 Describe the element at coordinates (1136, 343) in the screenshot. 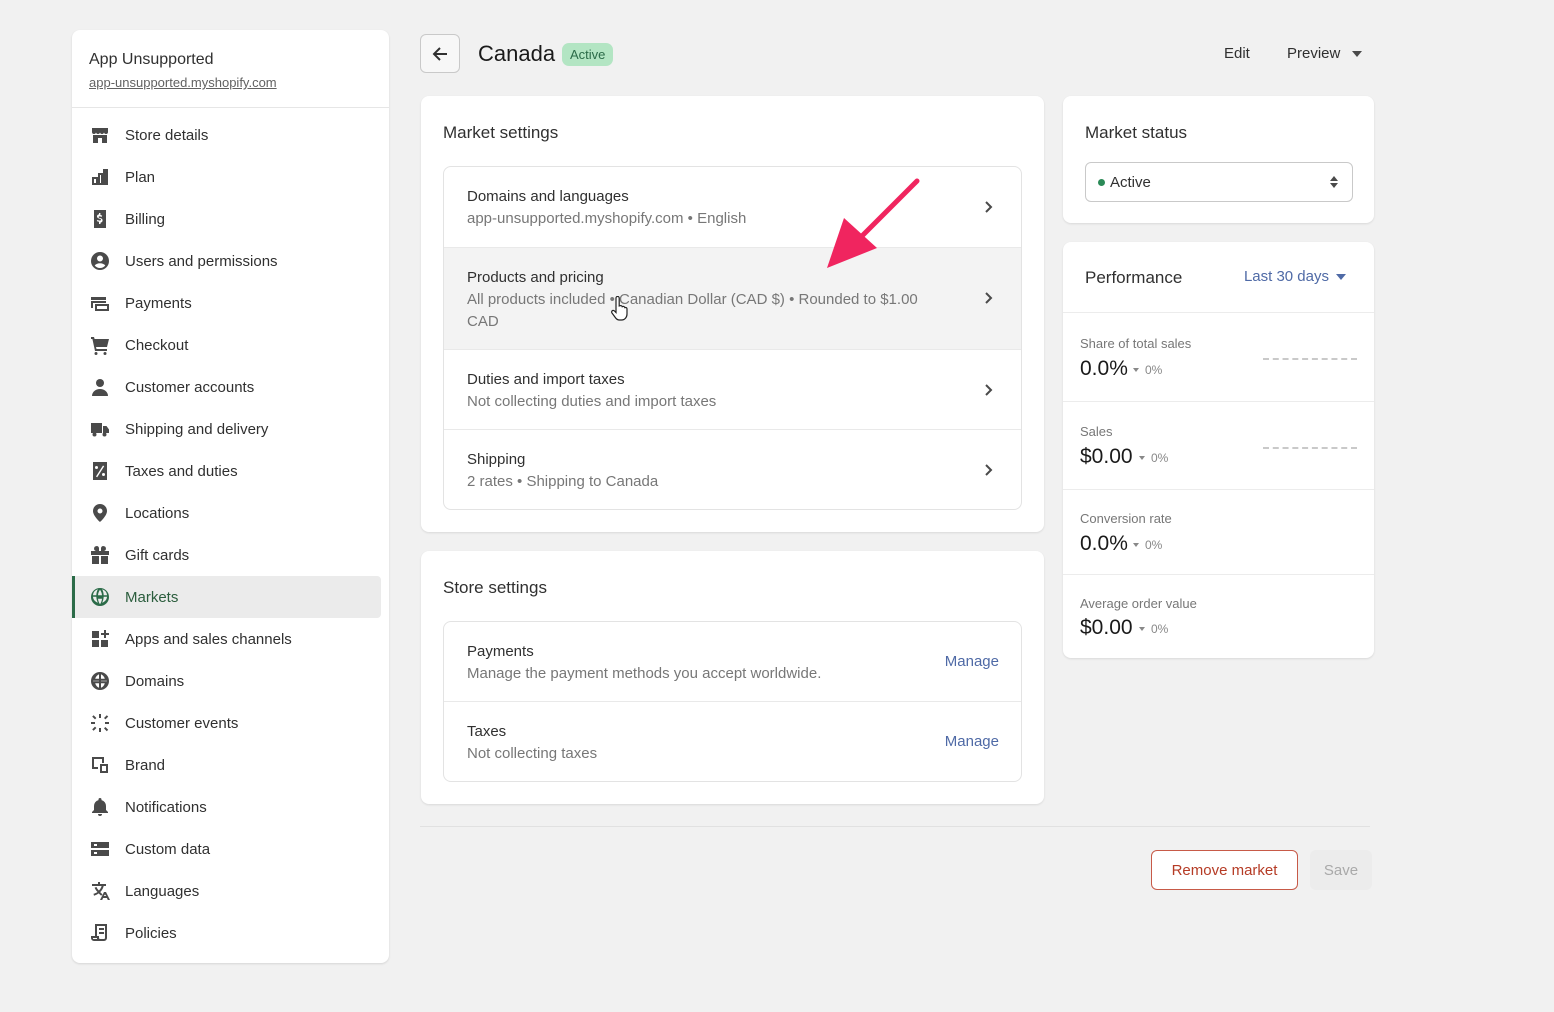

I see `metric-label: Share of total sales` at that location.